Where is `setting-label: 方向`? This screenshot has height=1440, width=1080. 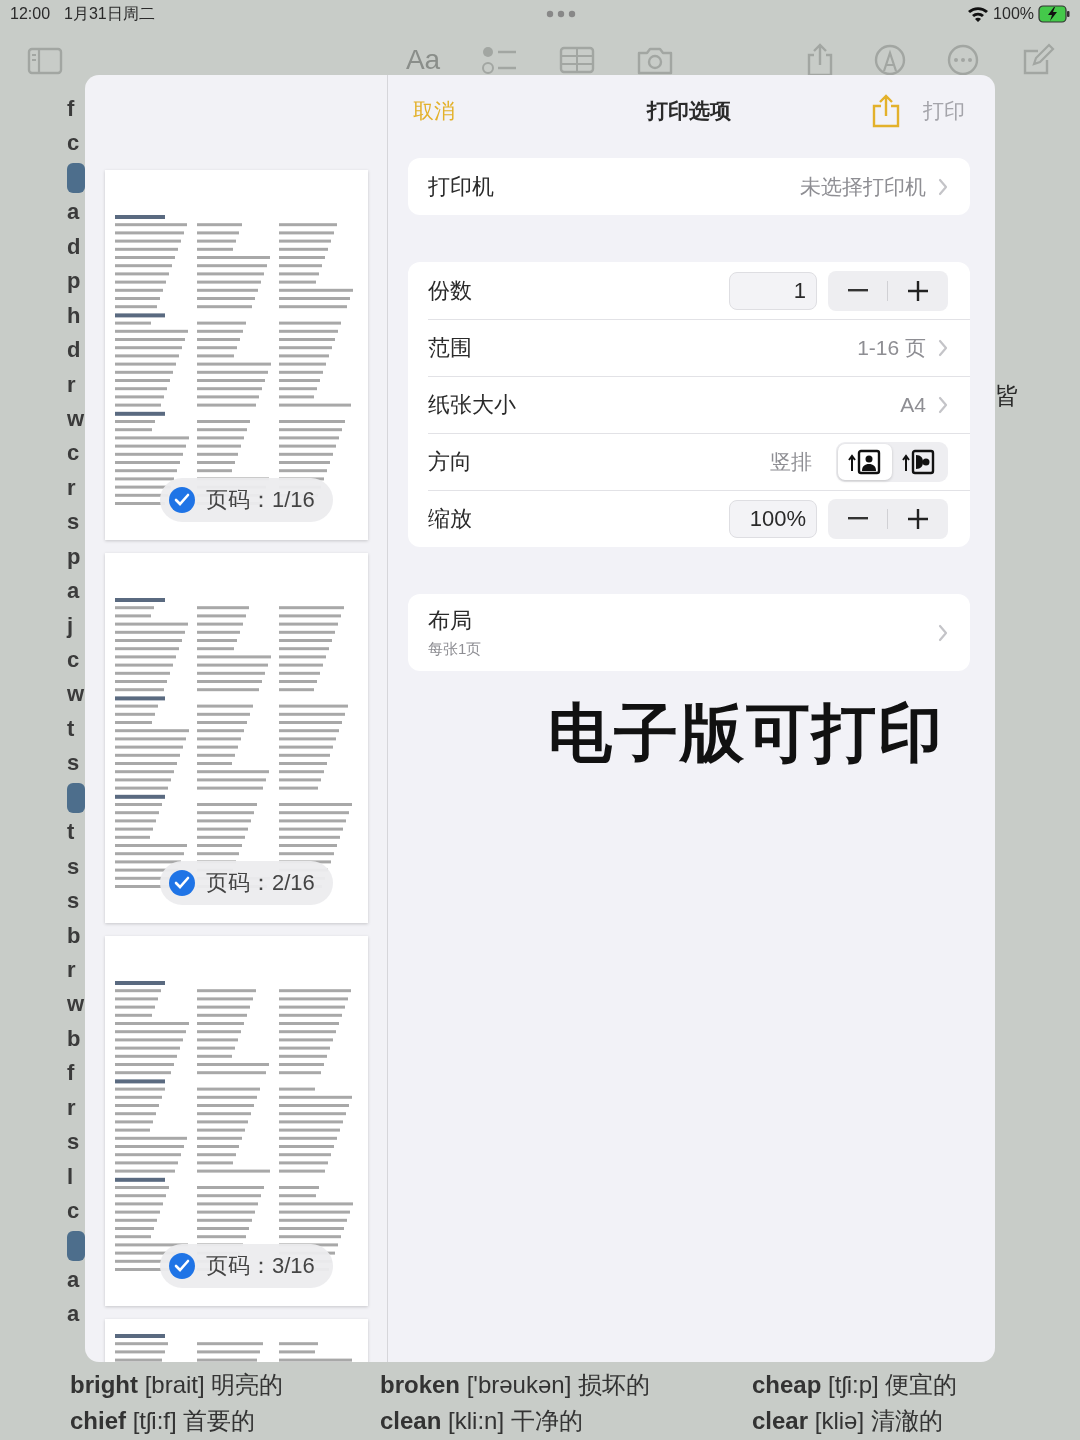 setting-label: 方向 is located at coordinates (450, 461).